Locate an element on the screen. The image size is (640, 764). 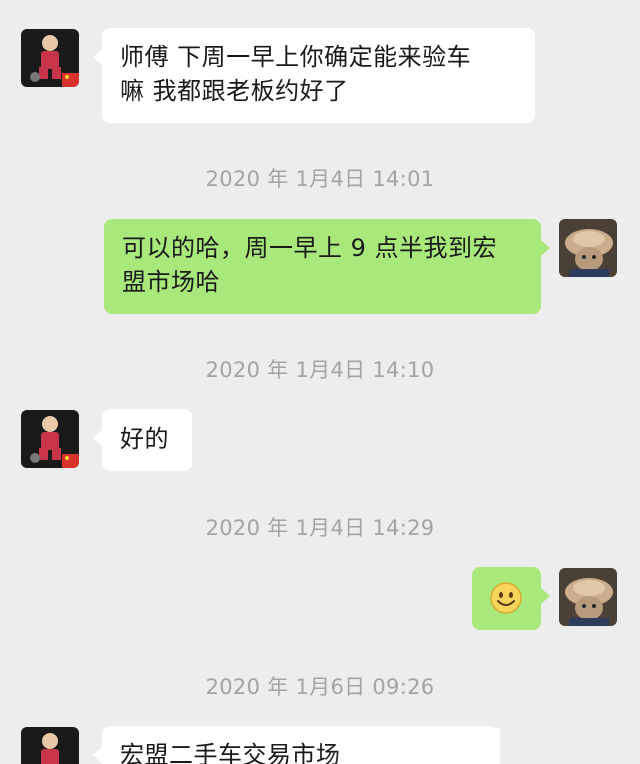
message-text-line: 盟市场哈 is located at coordinates (171, 282).